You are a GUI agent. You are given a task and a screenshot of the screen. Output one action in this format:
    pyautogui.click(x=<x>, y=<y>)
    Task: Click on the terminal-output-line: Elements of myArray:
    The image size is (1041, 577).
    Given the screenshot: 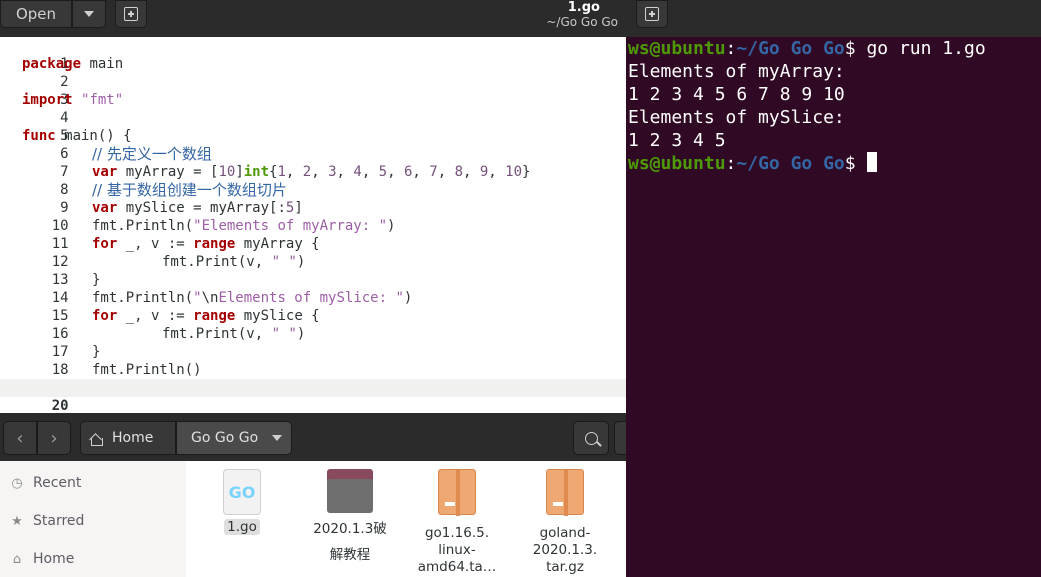 What is the action you would take?
    pyautogui.click(x=736, y=71)
    